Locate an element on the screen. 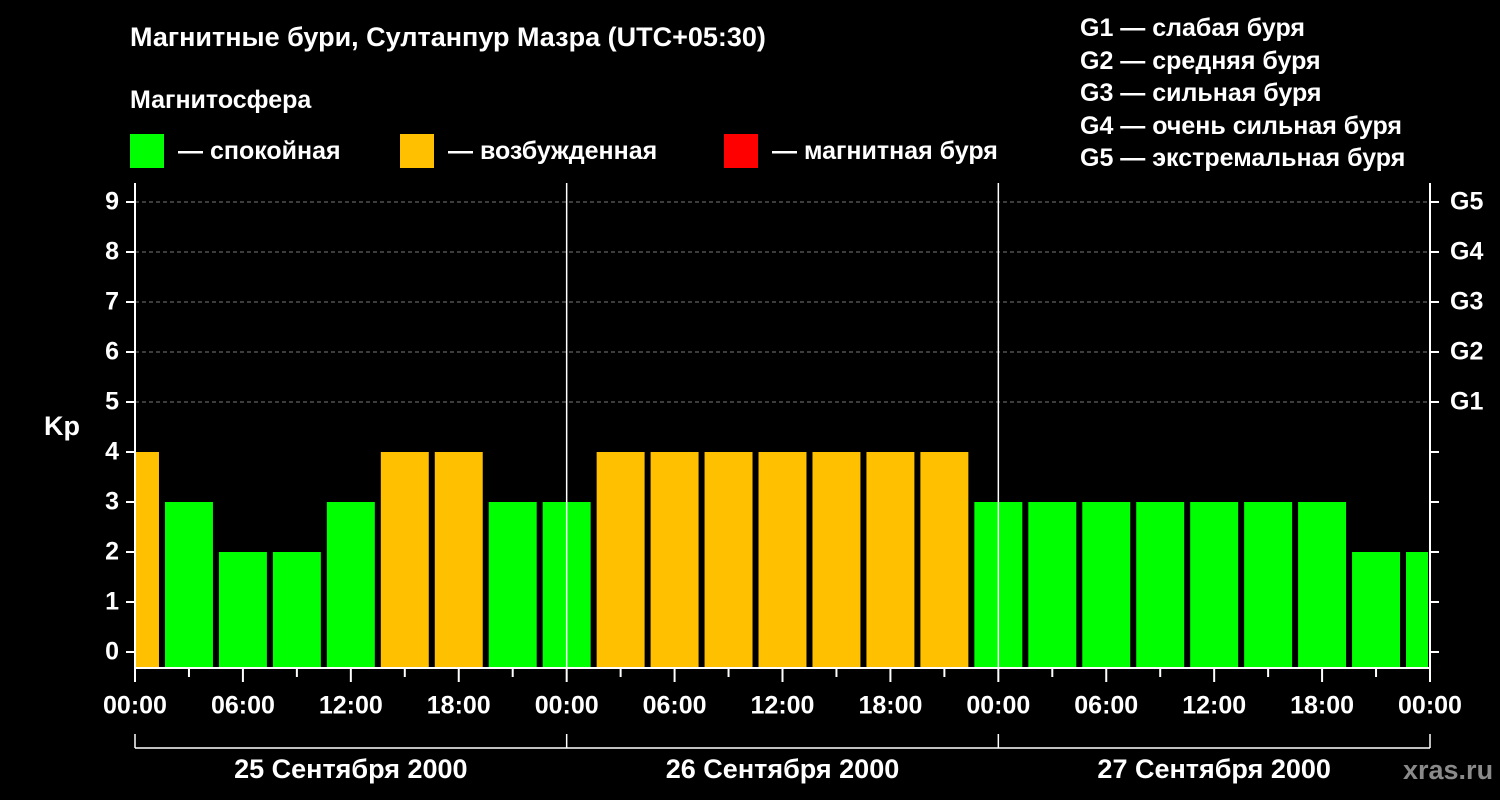 This screenshot has height=800, width=1500. x-tick-label-11: 18:00 is located at coordinates (1322, 706).